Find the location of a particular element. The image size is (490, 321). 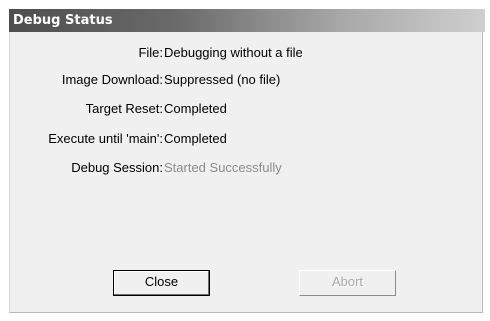

status-label-debug-session: Debug Session: is located at coordinates (117, 167).